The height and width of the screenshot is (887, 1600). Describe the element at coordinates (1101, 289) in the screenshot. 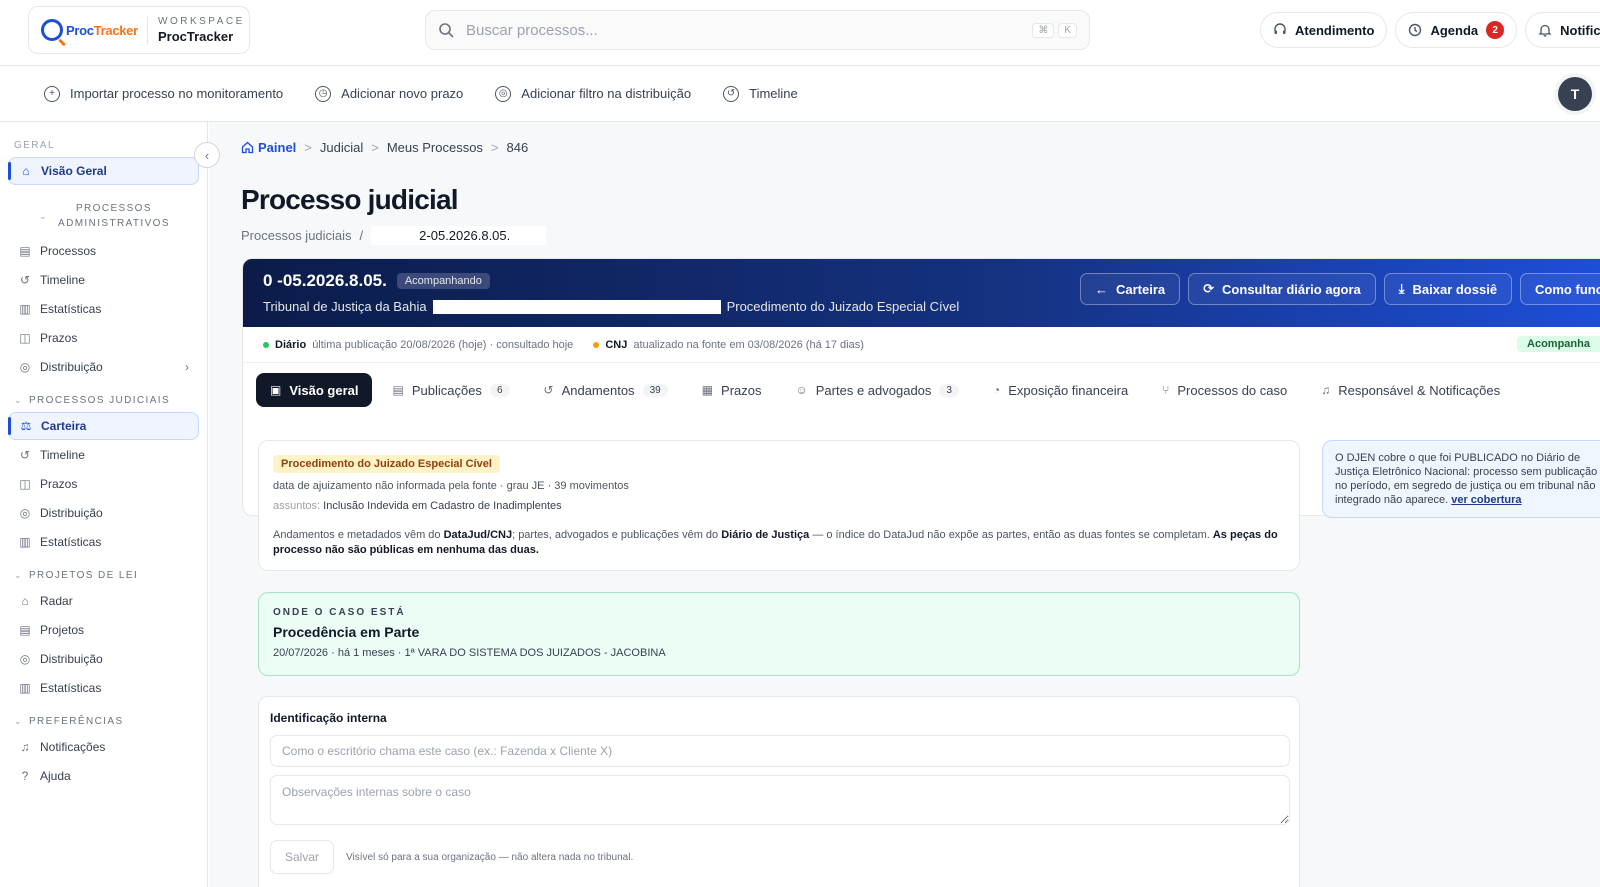

I see `arrow-left-icon: ←` at that location.